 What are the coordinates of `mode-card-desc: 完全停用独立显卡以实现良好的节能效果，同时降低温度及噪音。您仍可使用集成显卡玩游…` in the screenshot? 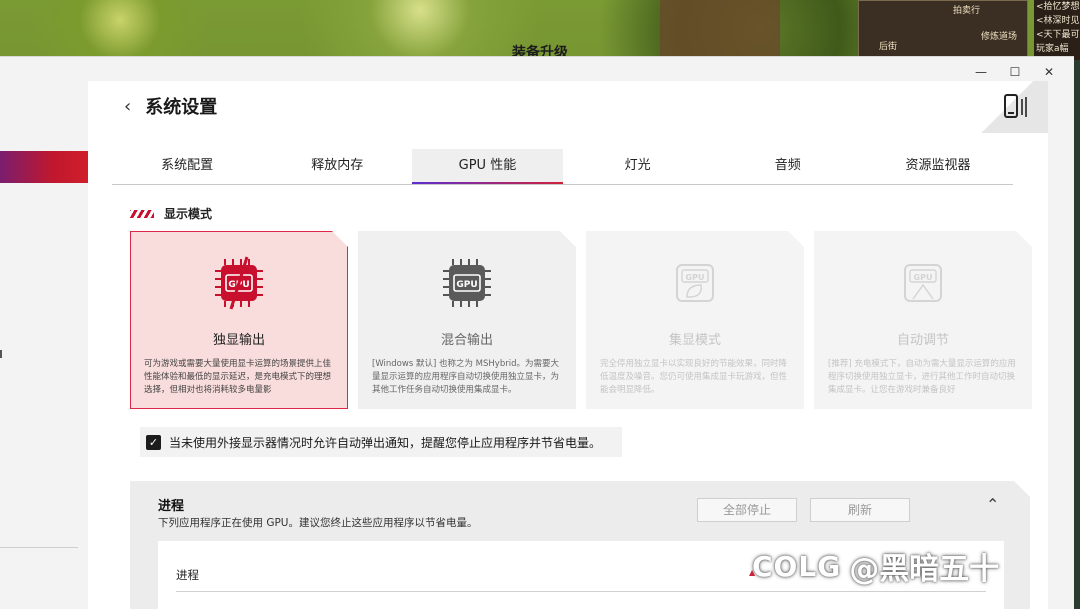 It's located at (694, 377).